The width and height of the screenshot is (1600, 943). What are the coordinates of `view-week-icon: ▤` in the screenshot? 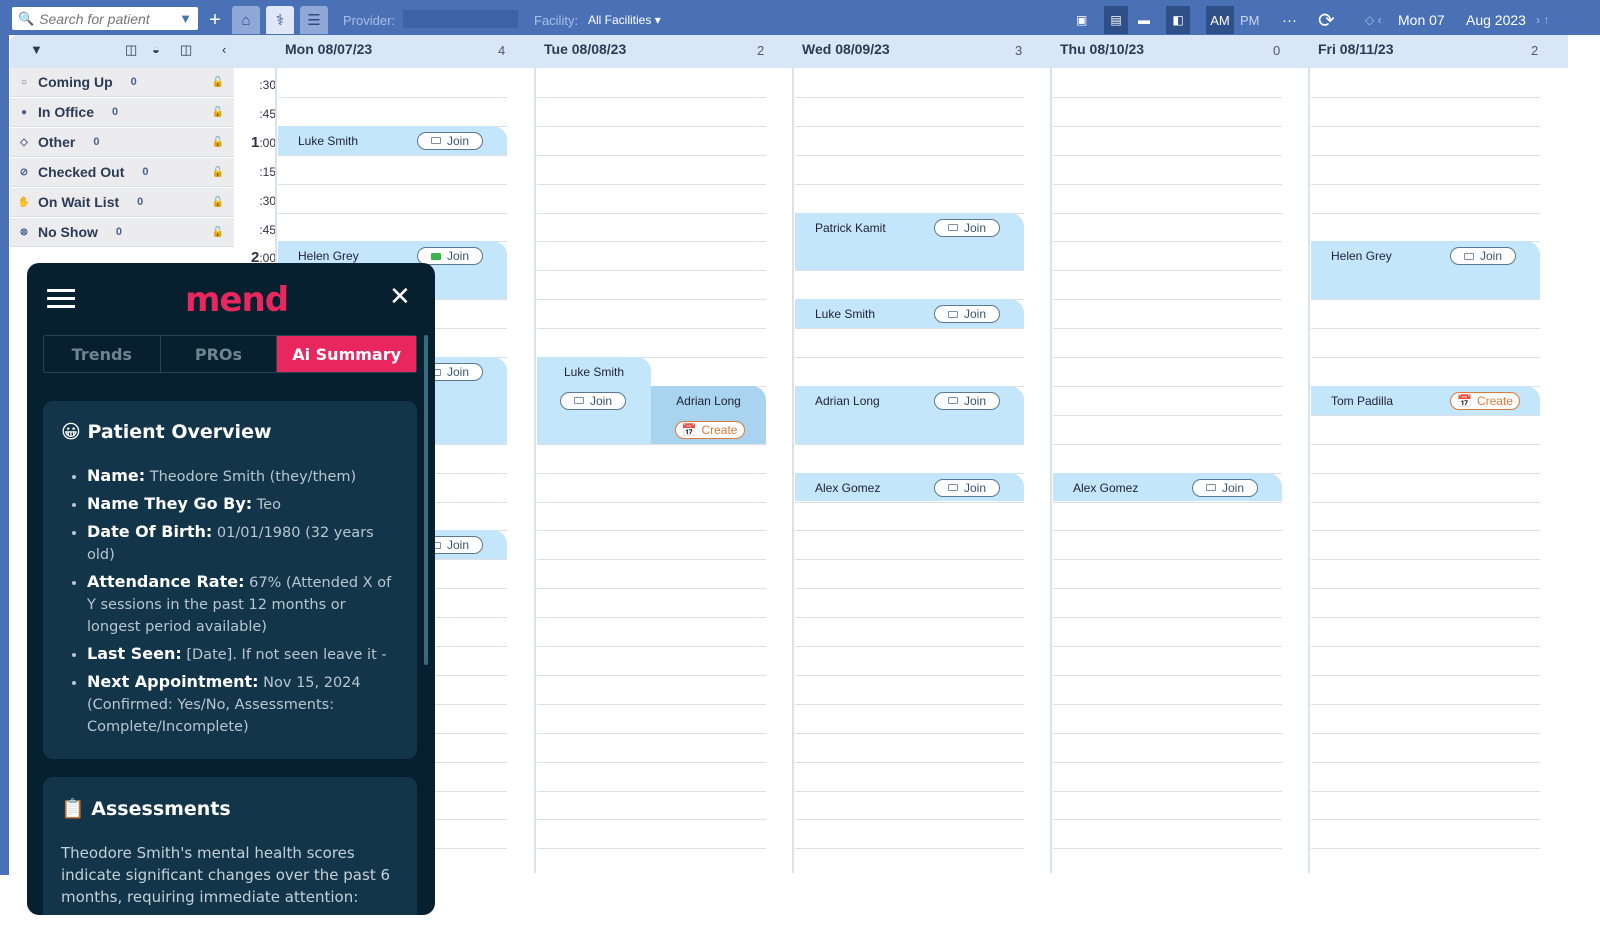 It's located at (1116, 20).